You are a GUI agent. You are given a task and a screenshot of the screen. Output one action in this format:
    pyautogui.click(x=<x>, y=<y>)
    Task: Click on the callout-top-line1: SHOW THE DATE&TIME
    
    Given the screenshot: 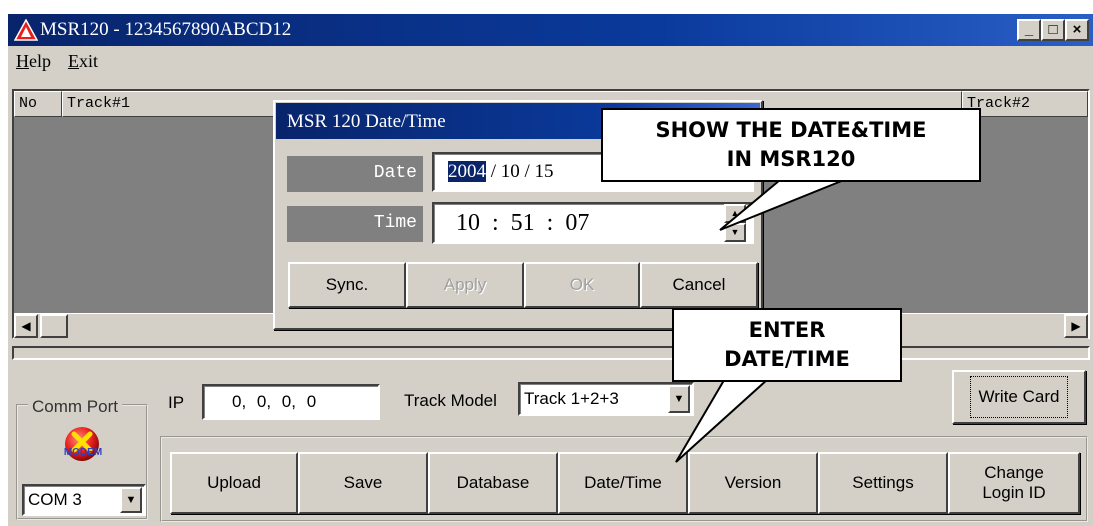 What is the action you would take?
    pyautogui.click(x=791, y=130)
    